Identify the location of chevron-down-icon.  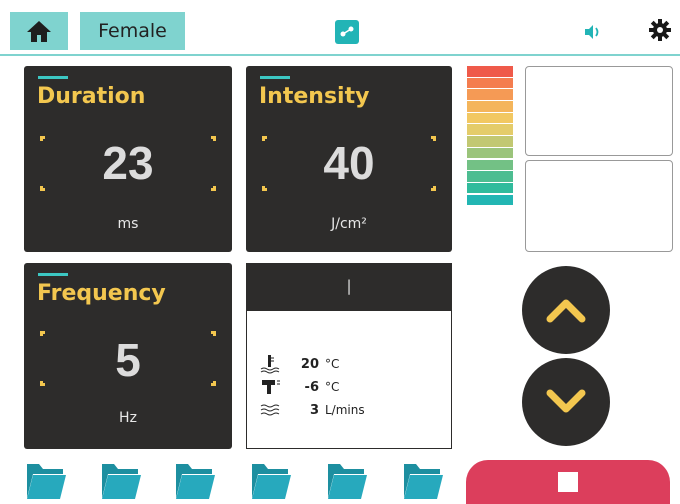
(566, 401).